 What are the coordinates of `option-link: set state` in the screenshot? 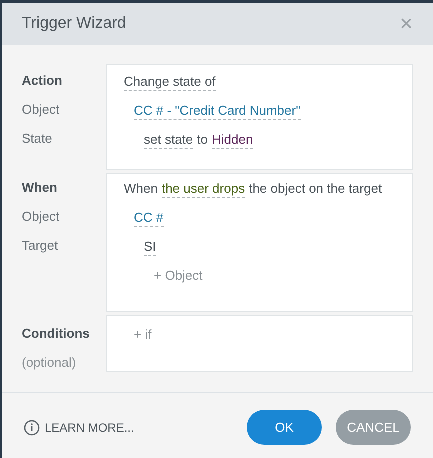 It's located at (169, 140).